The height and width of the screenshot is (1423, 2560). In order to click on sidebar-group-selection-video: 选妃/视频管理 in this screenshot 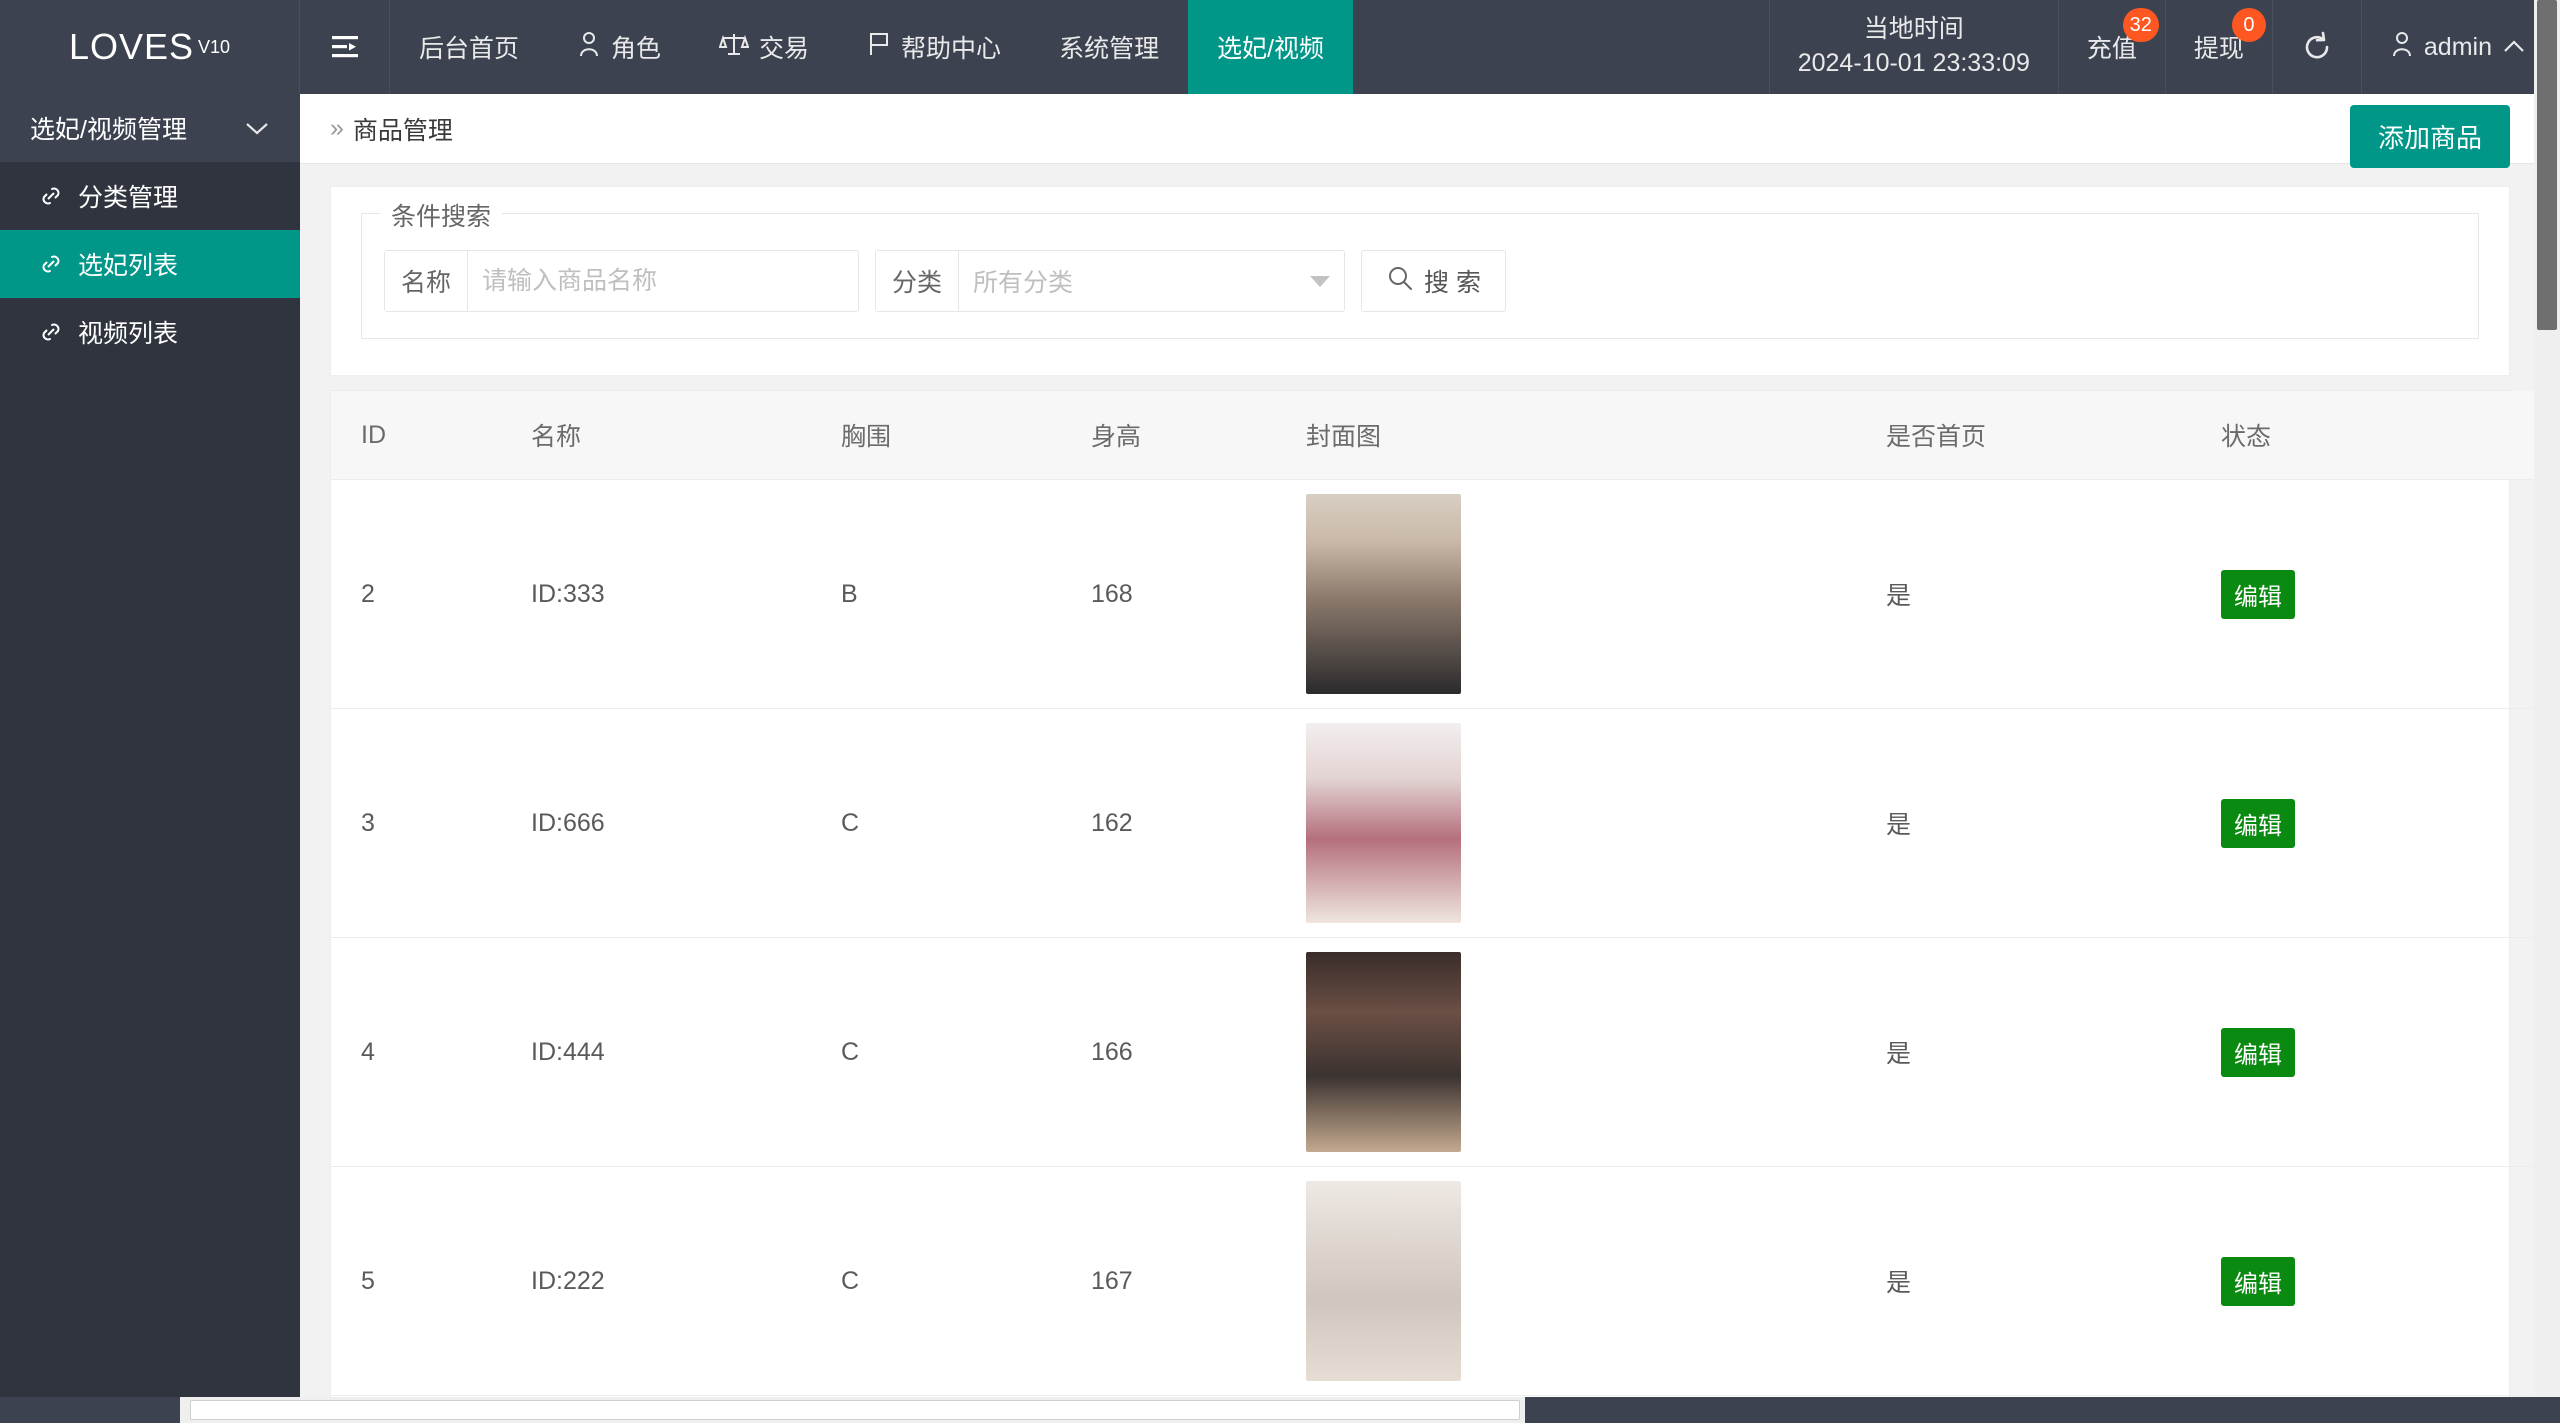, I will do `click(150, 128)`.